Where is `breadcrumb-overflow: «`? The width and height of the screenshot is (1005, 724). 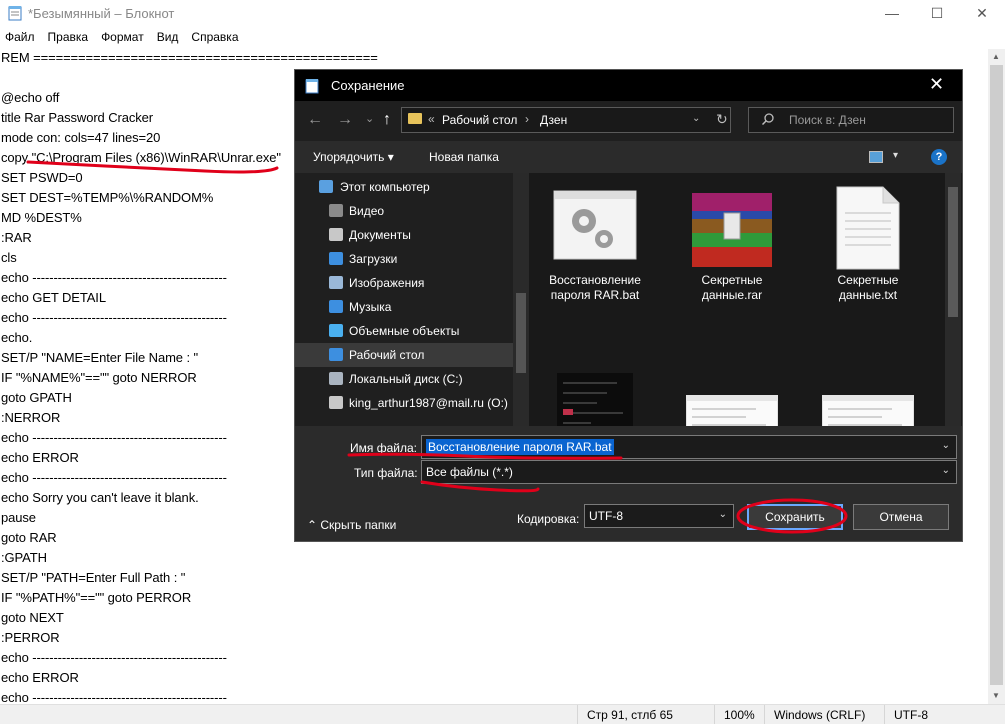 breadcrumb-overflow: « is located at coordinates (431, 119).